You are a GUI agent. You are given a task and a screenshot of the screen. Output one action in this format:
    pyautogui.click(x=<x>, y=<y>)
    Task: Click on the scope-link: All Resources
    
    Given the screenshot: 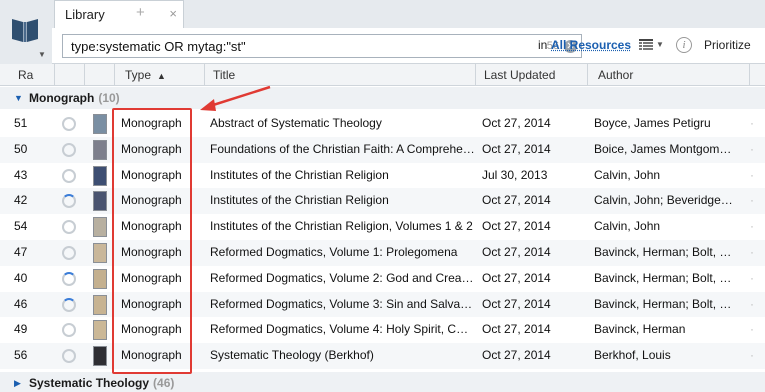 What is the action you would take?
    pyautogui.click(x=591, y=45)
    